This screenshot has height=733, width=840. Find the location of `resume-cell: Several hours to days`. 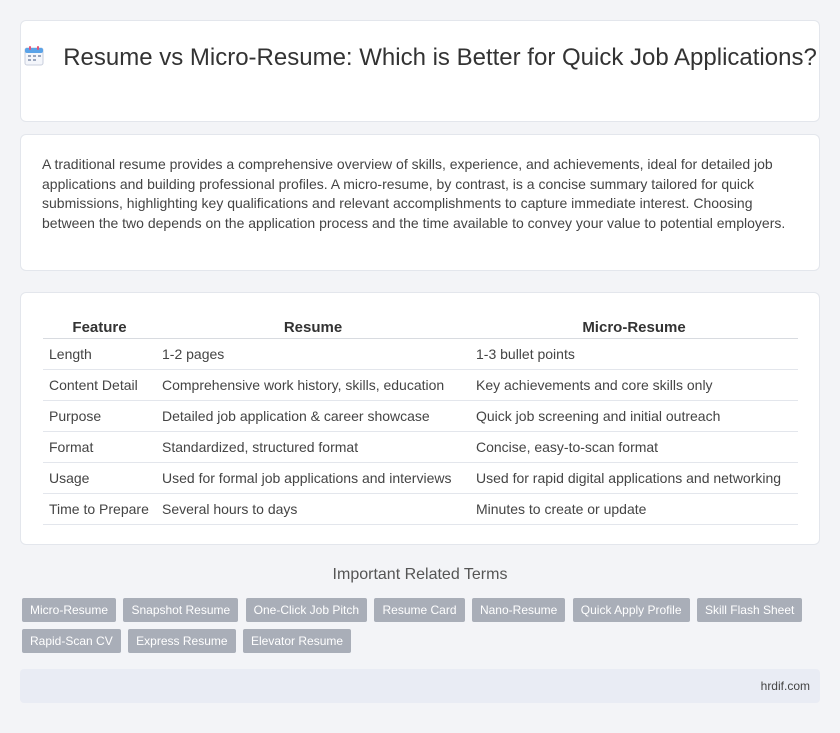

resume-cell: Several hours to days is located at coordinates (313, 509).